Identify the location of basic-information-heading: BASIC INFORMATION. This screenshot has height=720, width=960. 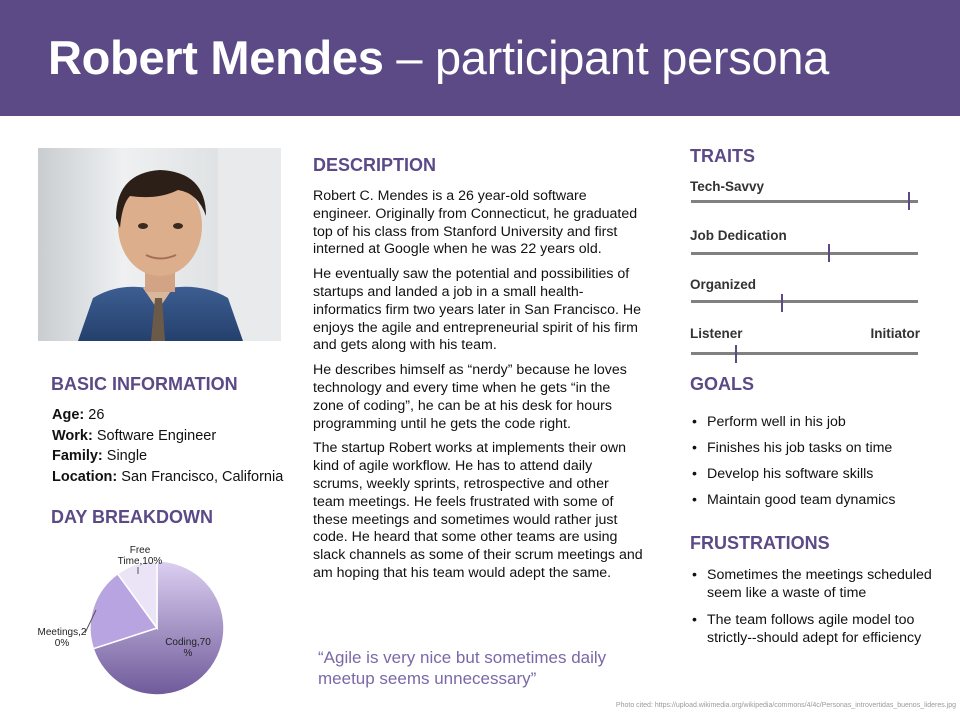
(144, 384).